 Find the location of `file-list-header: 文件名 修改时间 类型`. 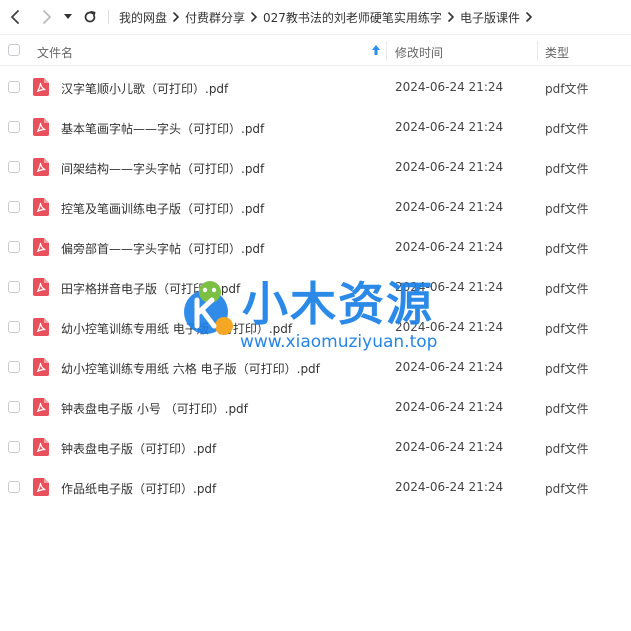

file-list-header: 文件名 修改时间 类型 is located at coordinates (315, 50).